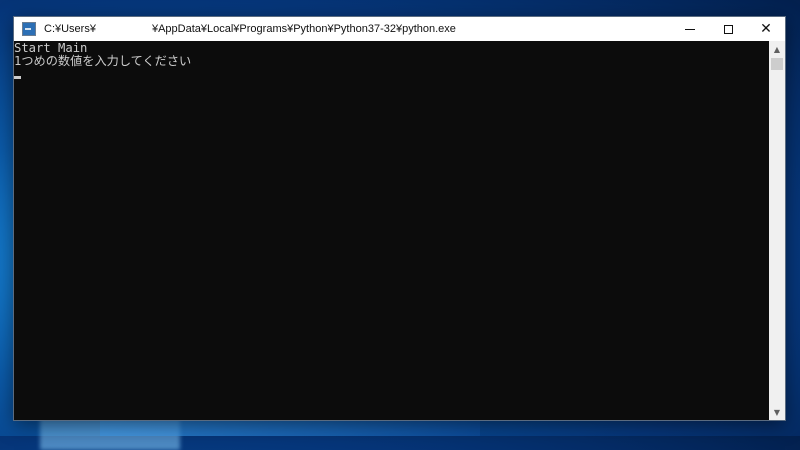 The height and width of the screenshot is (450, 800). What do you see at coordinates (777, 230) in the screenshot?
I see `vertical-scrollbar: ▲ ▼` at bounding box center [777, 230].